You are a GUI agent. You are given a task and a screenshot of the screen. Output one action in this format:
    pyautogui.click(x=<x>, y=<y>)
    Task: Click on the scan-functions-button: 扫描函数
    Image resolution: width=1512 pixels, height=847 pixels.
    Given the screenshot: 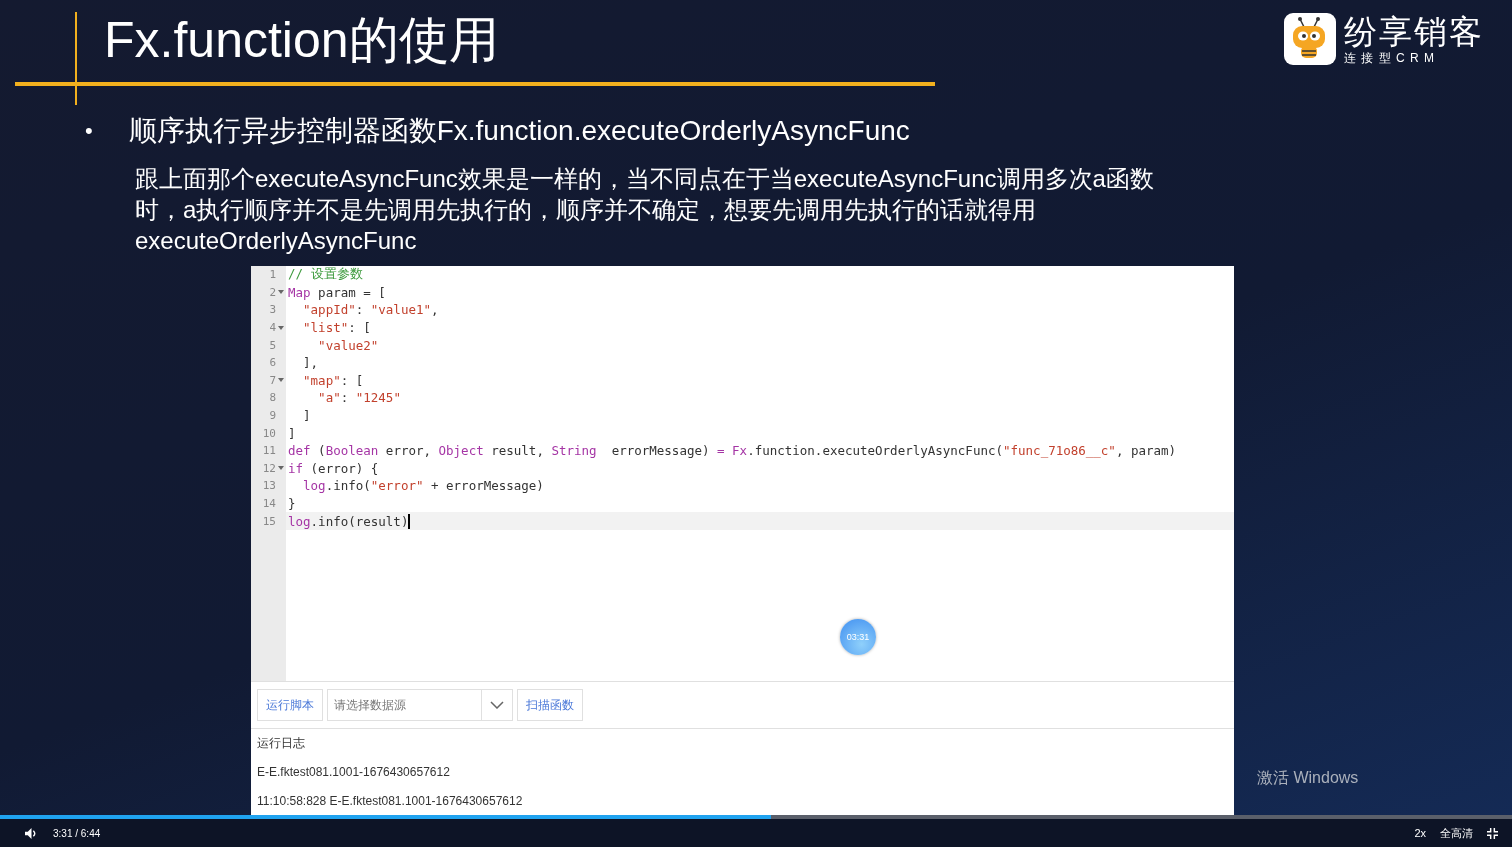 What is the action you would take?
    pyautogui.click(x=550, y=705)
    